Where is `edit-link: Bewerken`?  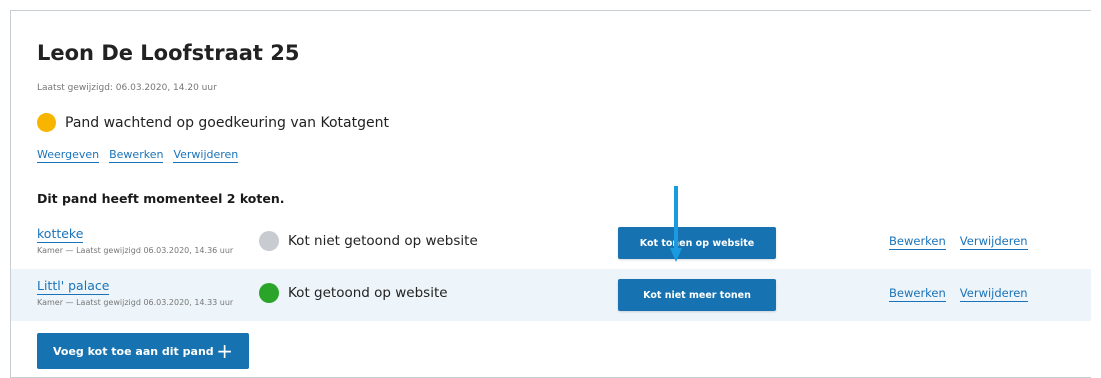
edit-link: Bewerken is located at coordinates (136, 155).